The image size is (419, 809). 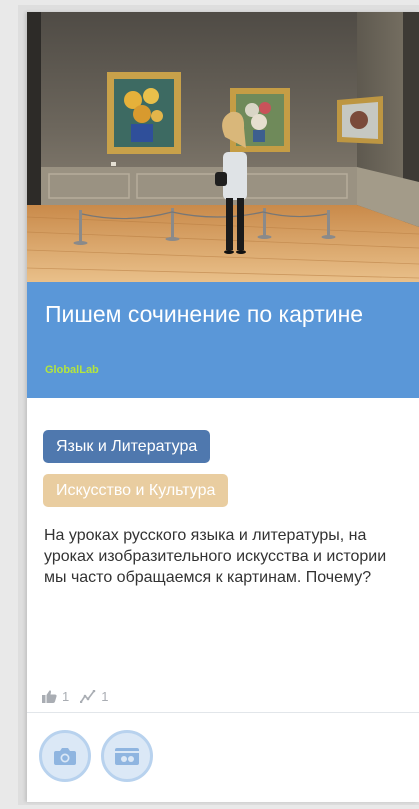 I want to click on card-footer, so click(x=223, y=757).